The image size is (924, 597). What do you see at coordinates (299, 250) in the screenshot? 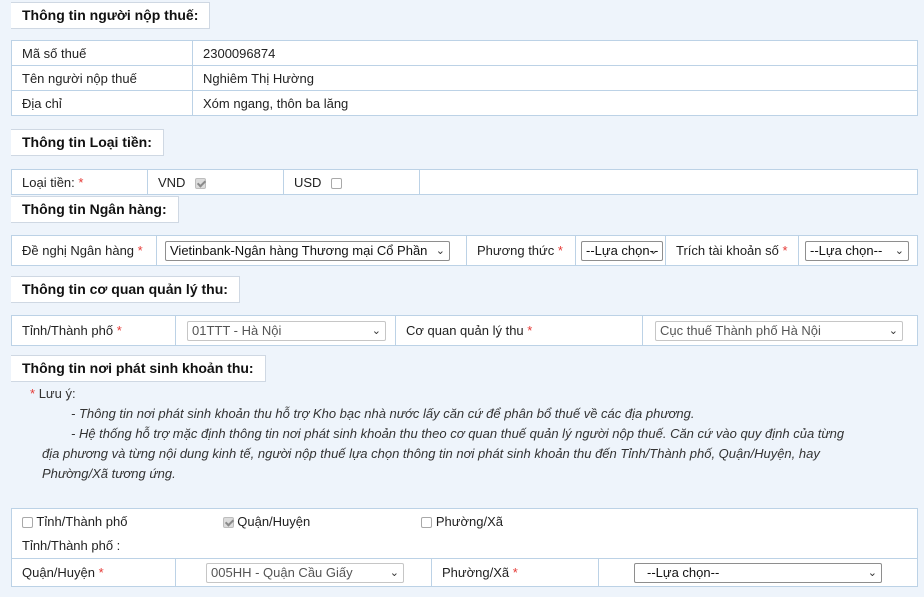
I see `bank-select-value: Vietinbank-Ngân hàng Thương mại Cổ Phần` at bounding box center [299, 250].